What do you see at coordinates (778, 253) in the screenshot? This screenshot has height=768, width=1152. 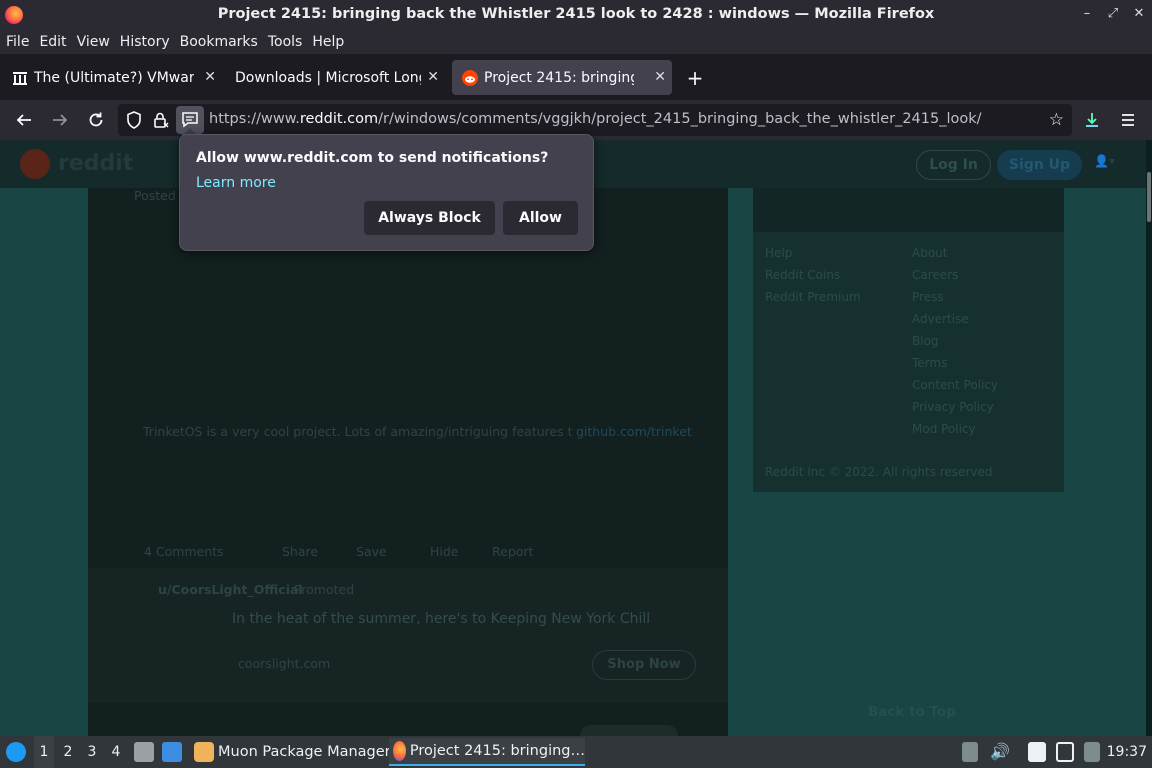 I see `footer-link-help: Help` at bounding box center [778, 253].